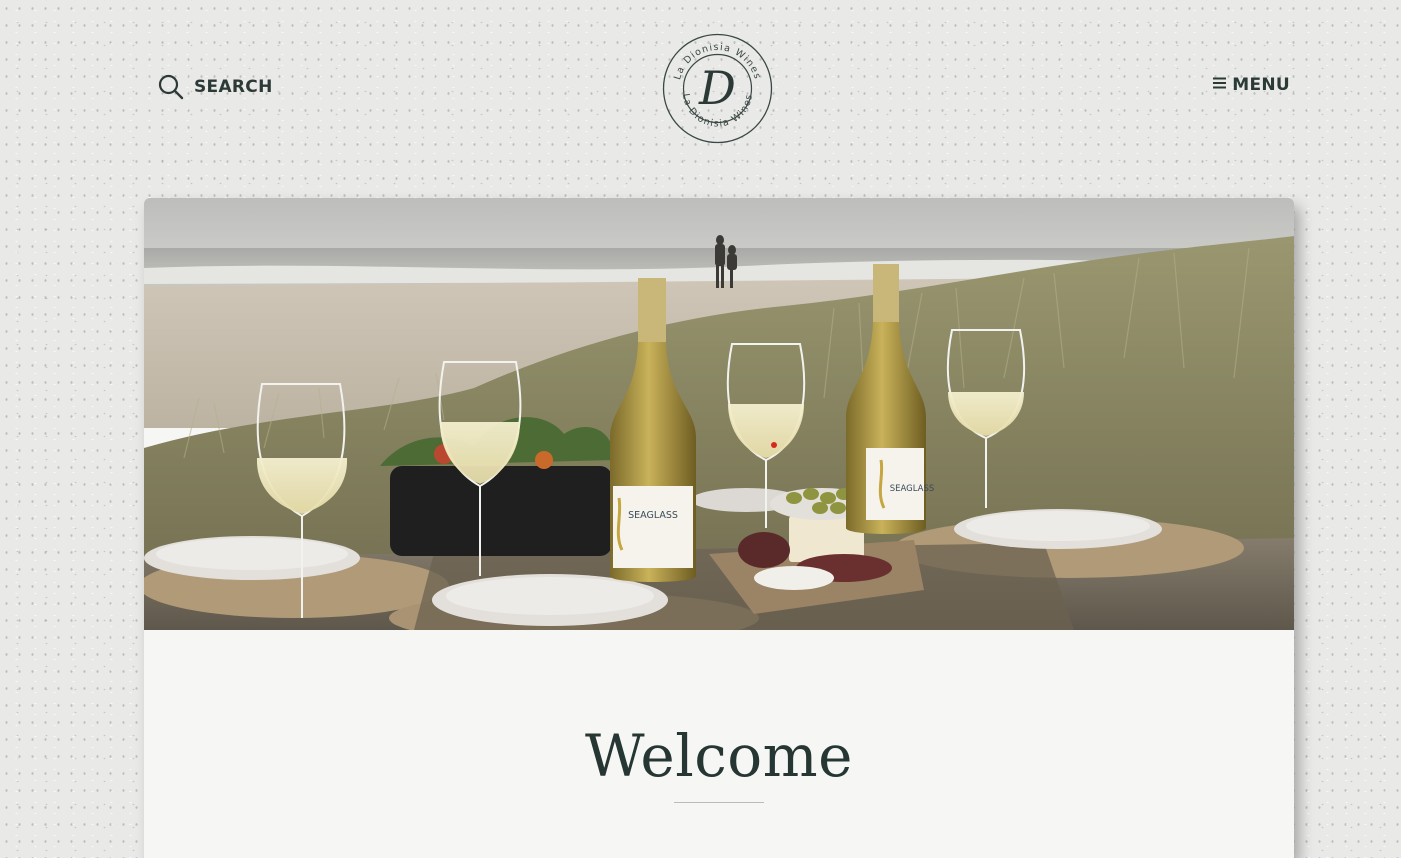 The image size is (1401, 858). What do you see at coordinates (719, 802) in the screenshot?
I see `title-divider` at bounding box center [719, 802].